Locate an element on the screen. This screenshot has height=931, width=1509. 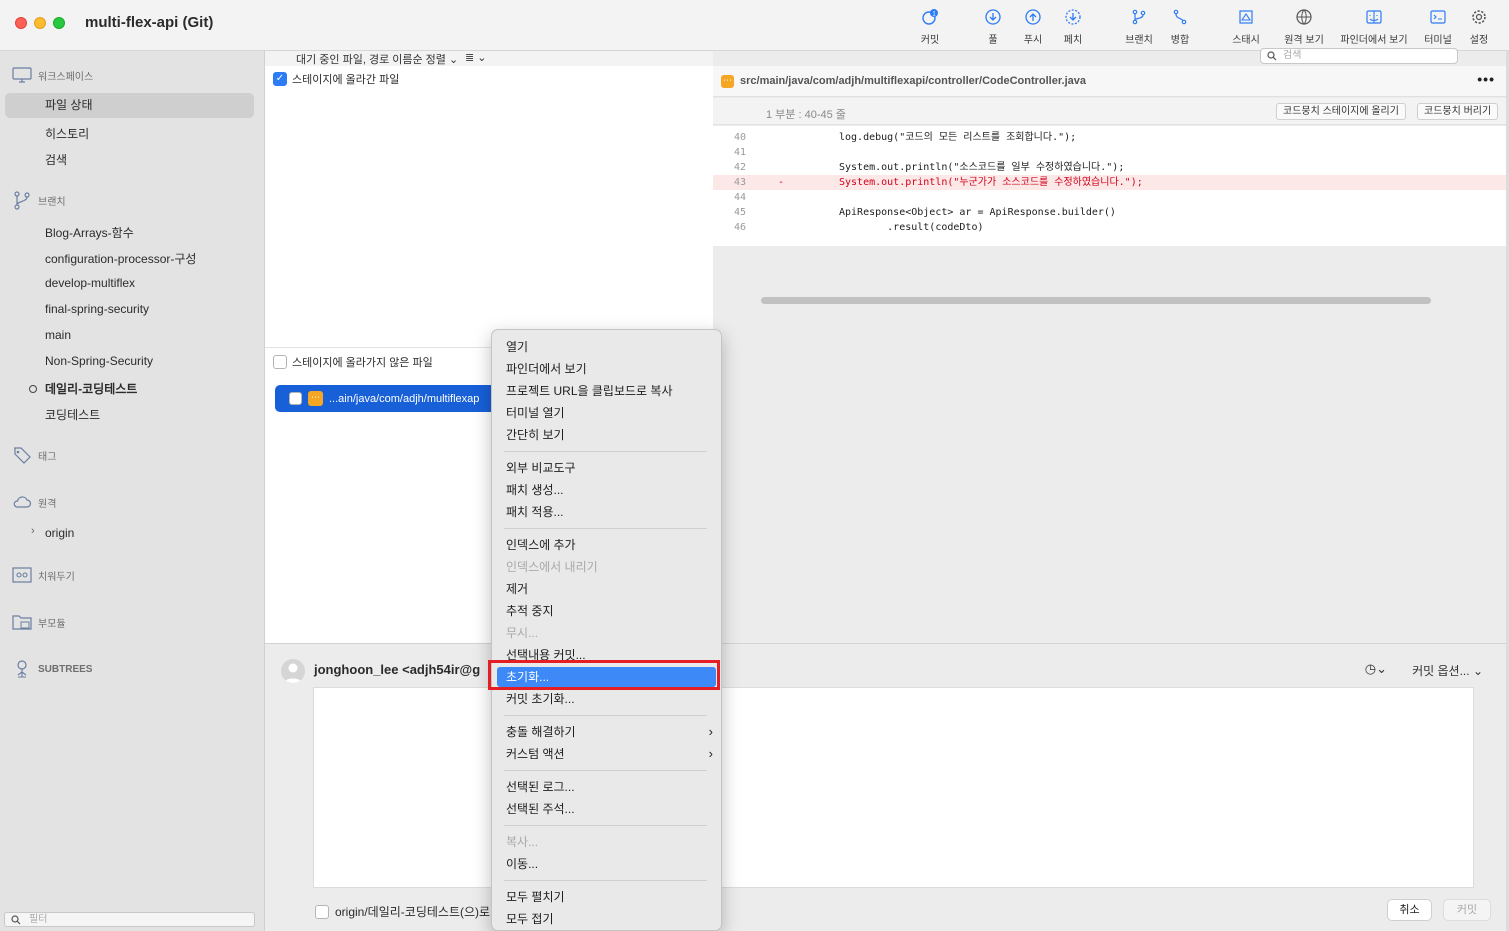
line-text: System.out.println("소스코드를 일부 수정하였습니다."); is located at coordinates (982, 167).